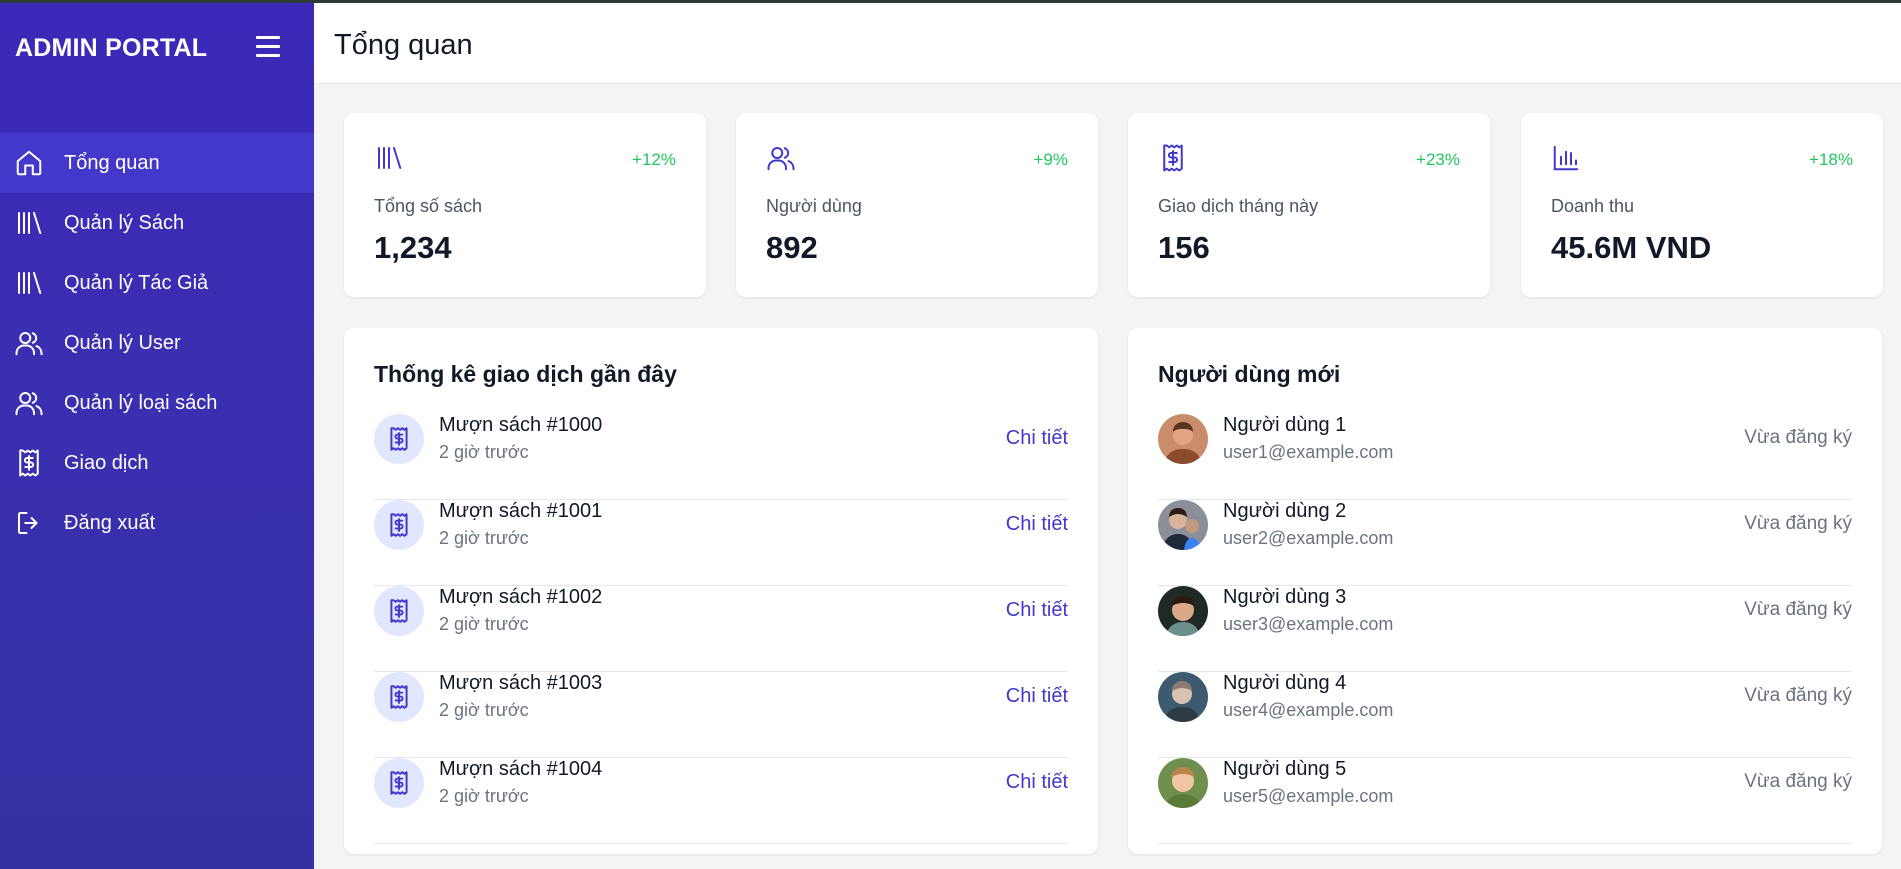 Image resolution: width=1901 pixels, height=869 pixels. Describe the element at coordinates (136, 282) in the screenshot. I see `sidebar-item-label: Quản lý Tác Giả` at that location.